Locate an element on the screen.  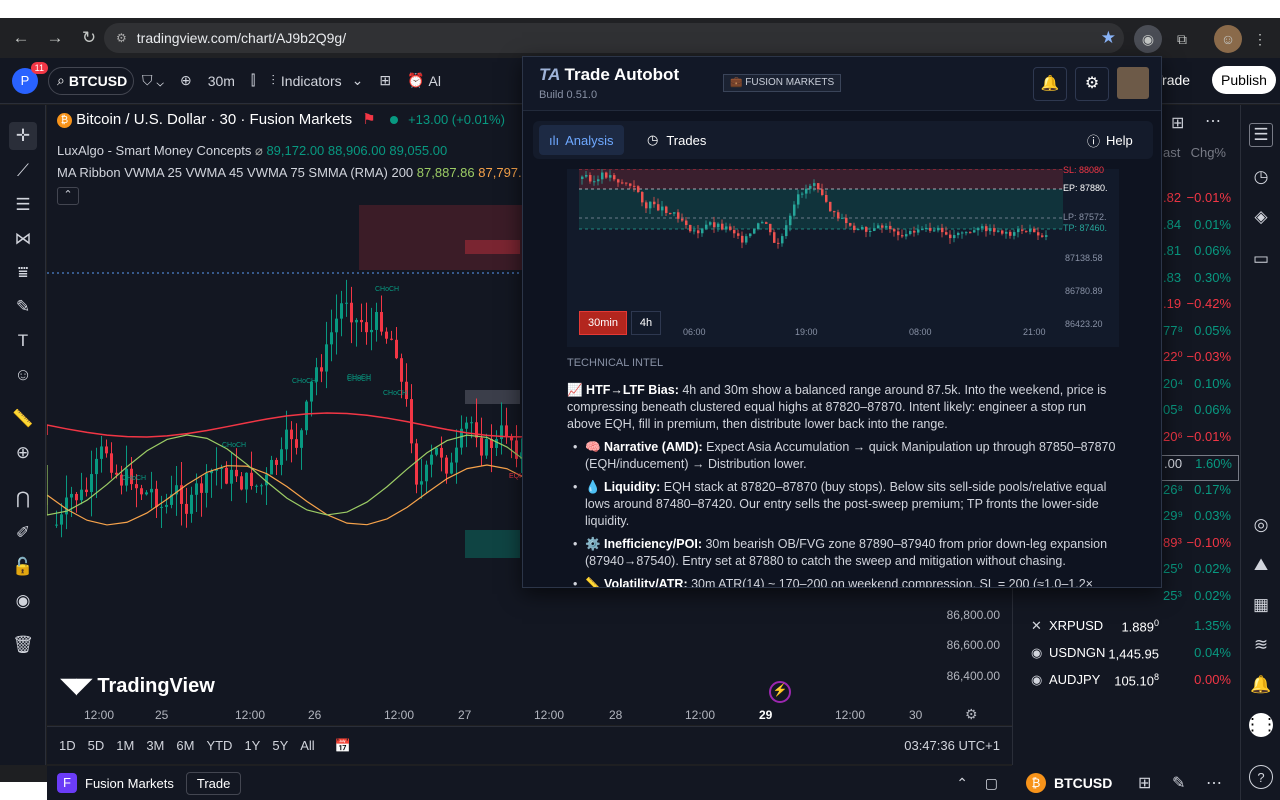
user-avatar is located at coordinates (1133, 83).